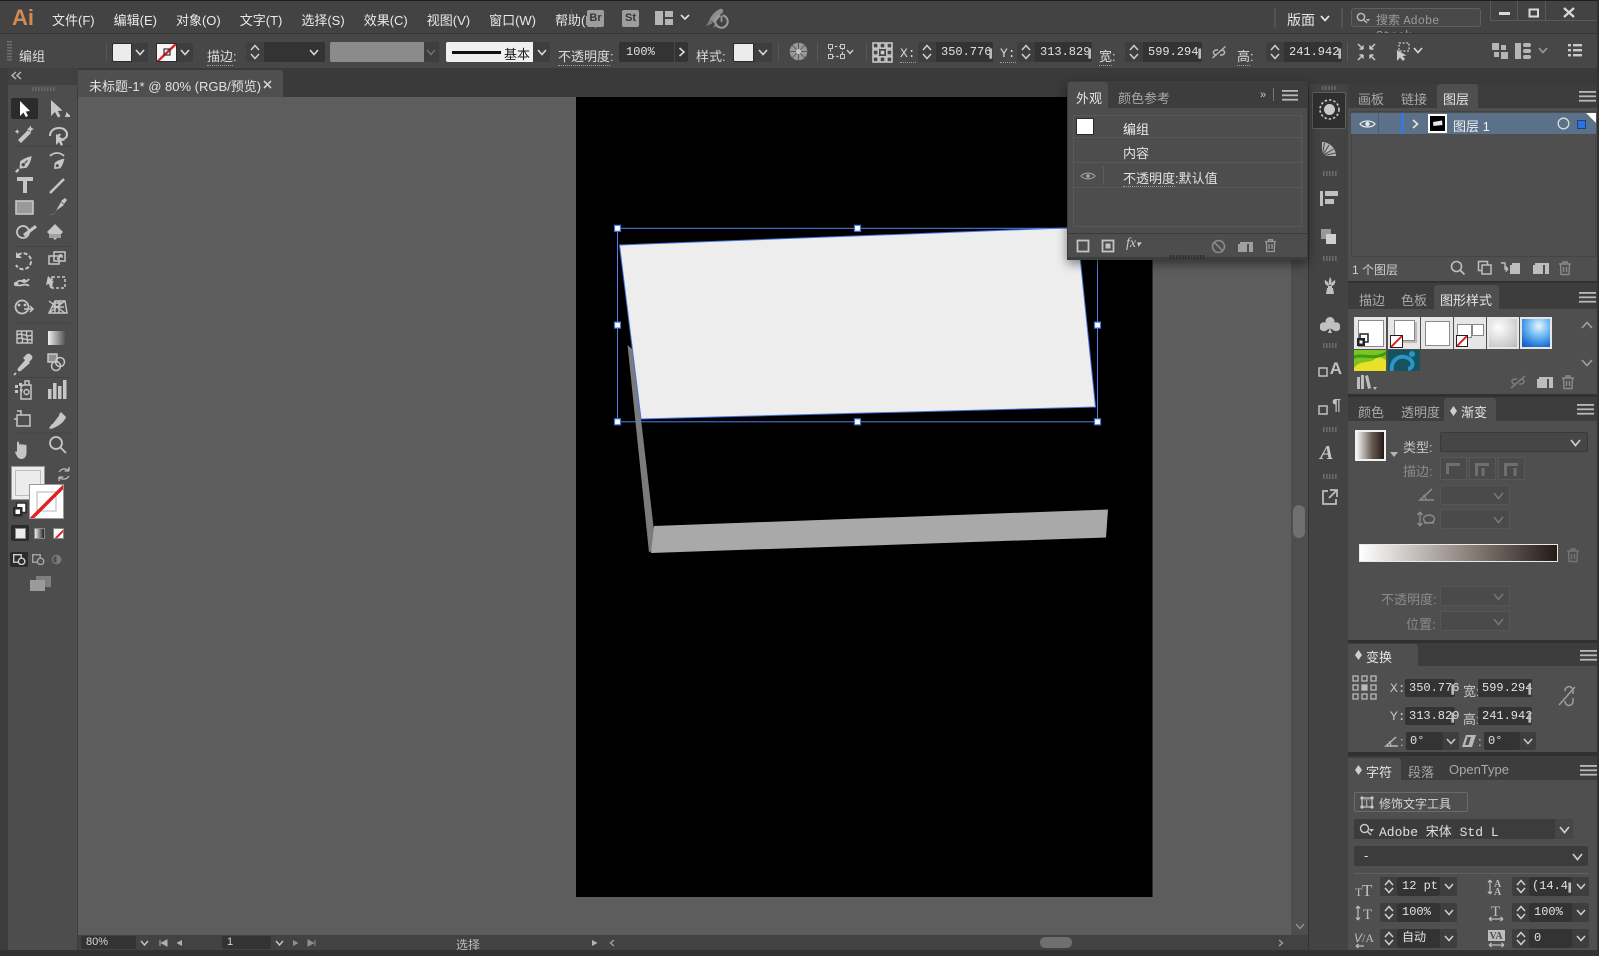  What do you see at coordinates (1498, 891) in the screenshot?
I see `svg-text: A` at bounding box center [1498, 891].